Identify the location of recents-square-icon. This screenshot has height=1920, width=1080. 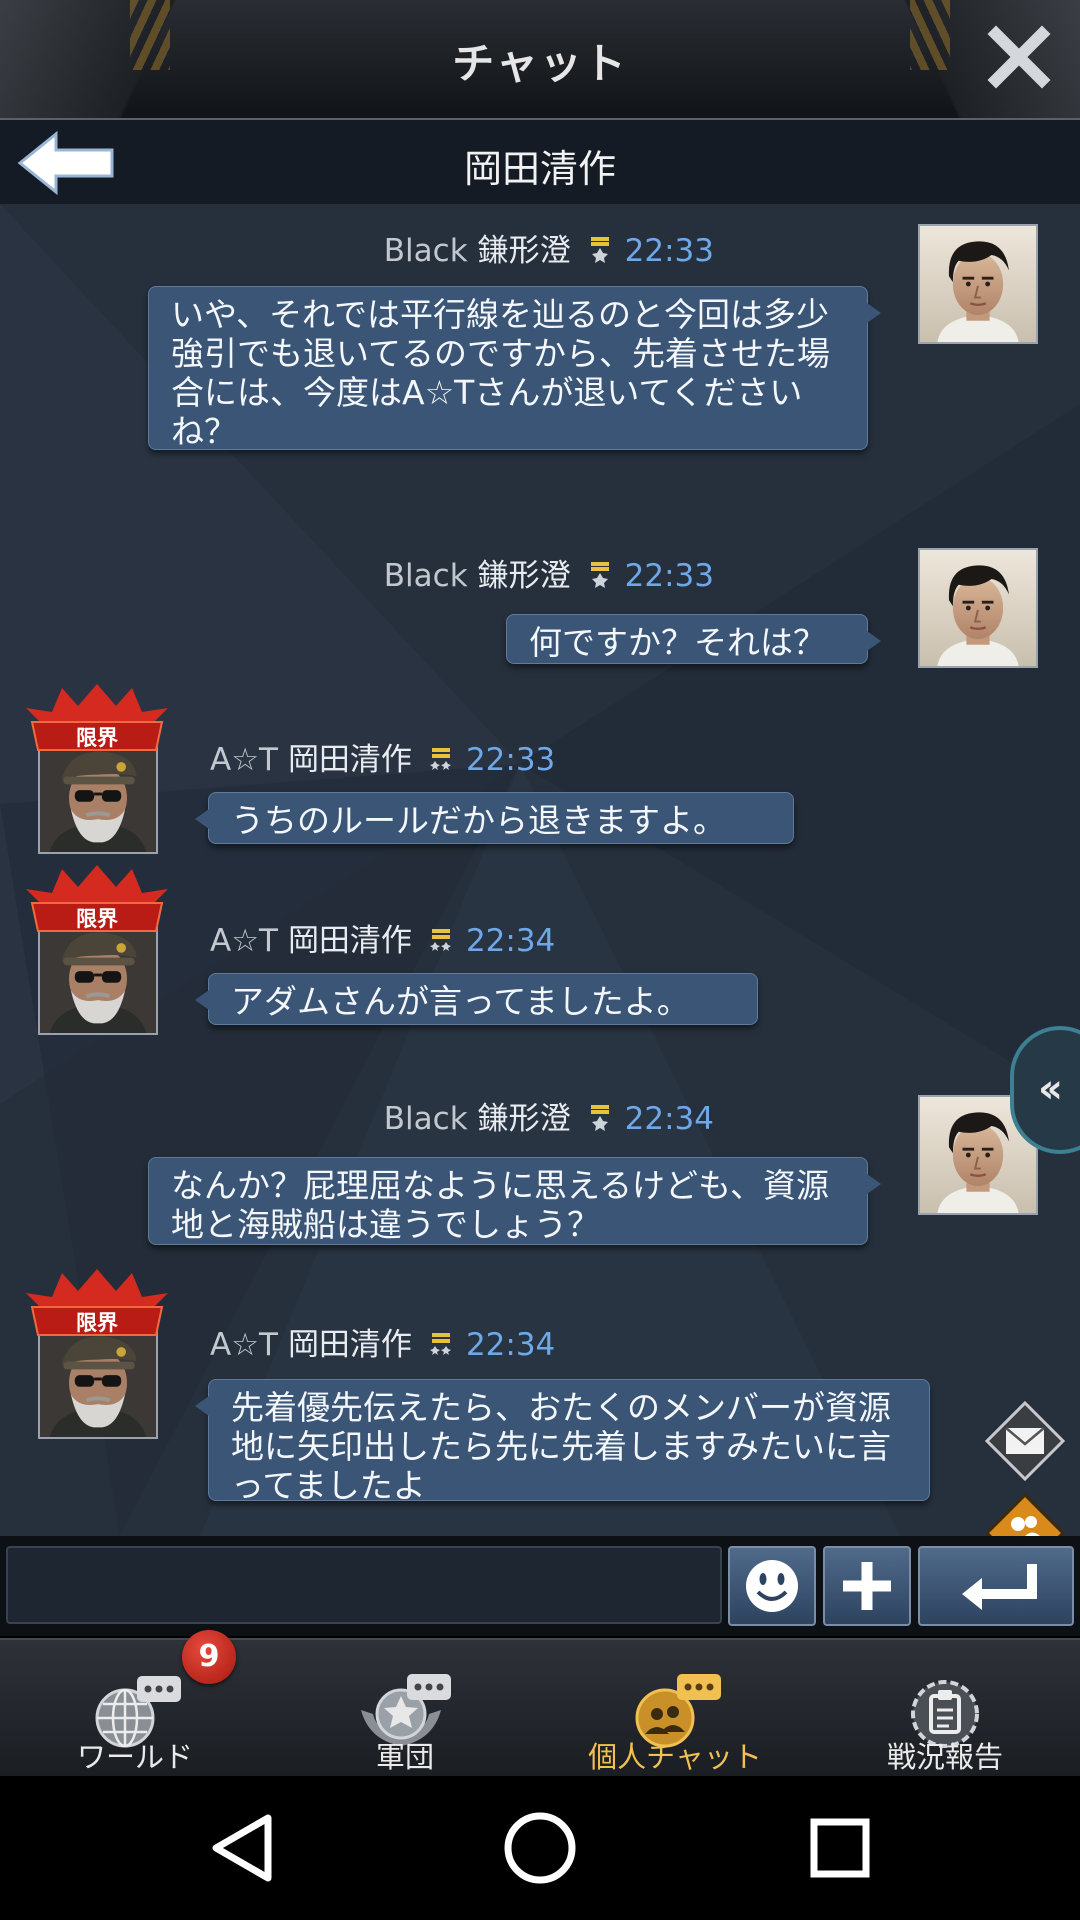
(840, 1848).